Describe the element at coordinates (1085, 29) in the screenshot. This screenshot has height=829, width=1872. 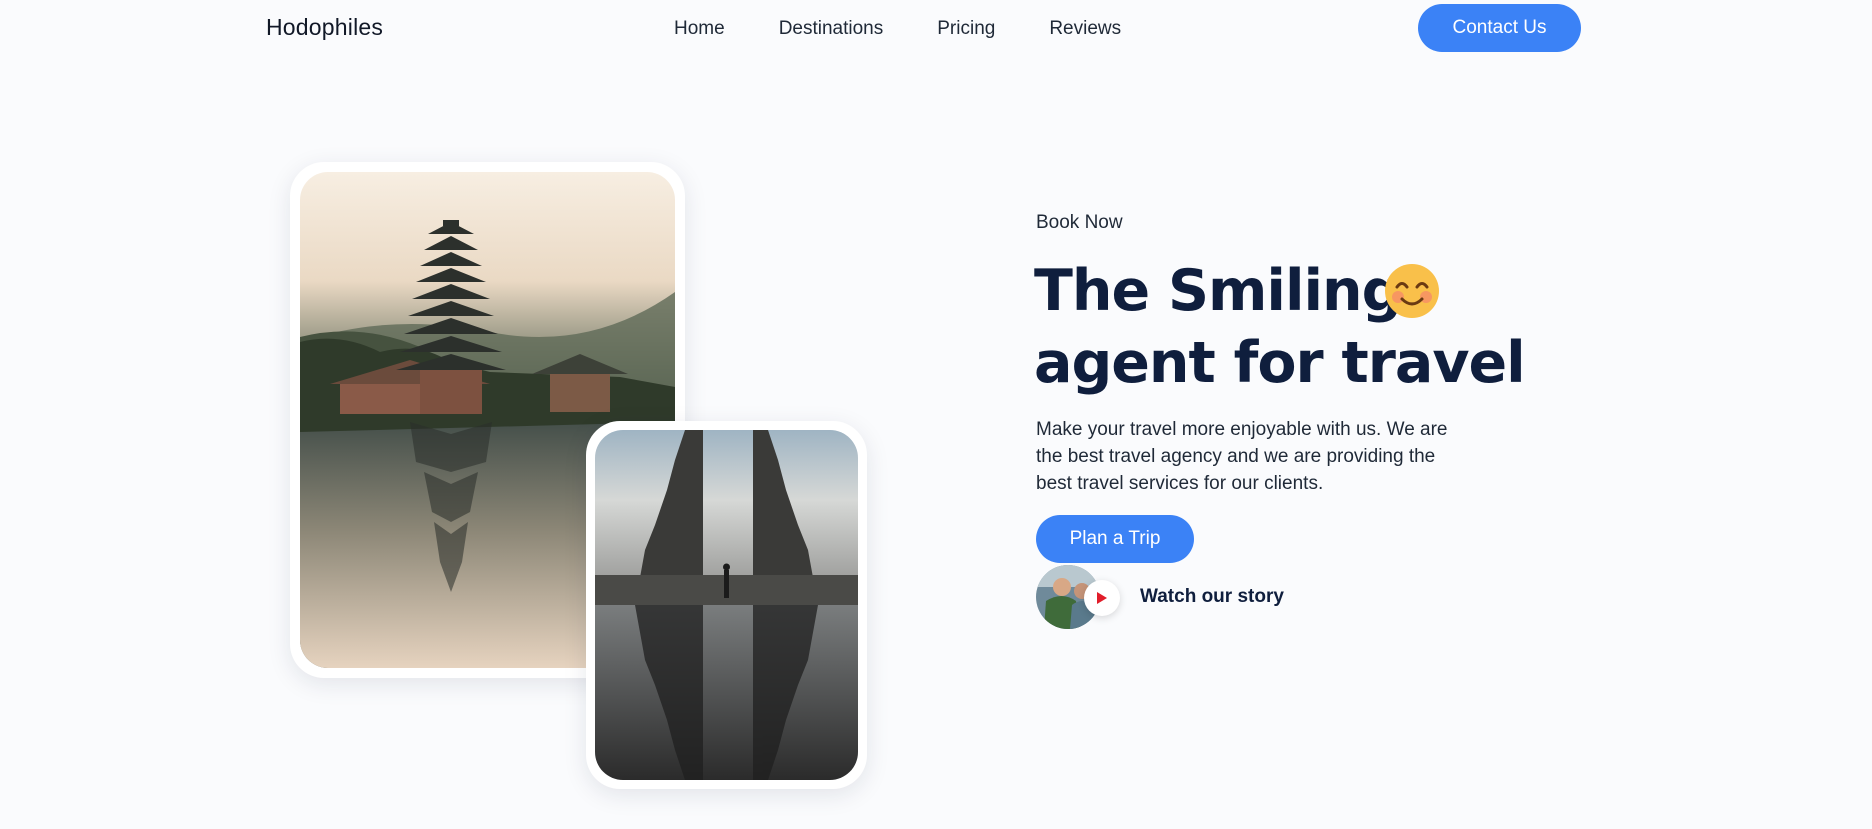
I see `nav-reviews: Reviews` at that location.